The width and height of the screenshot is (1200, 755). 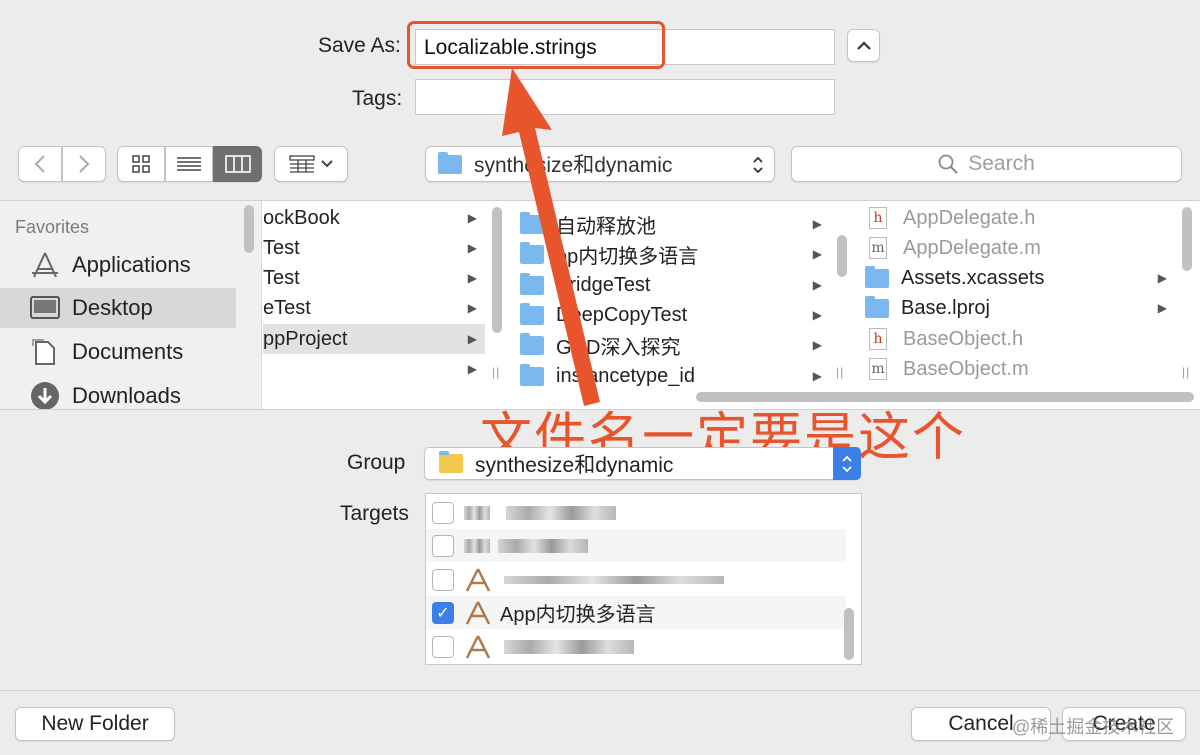 I want to click on targets-list: ✓ App内切换多语言, so click(x=643, y=579).